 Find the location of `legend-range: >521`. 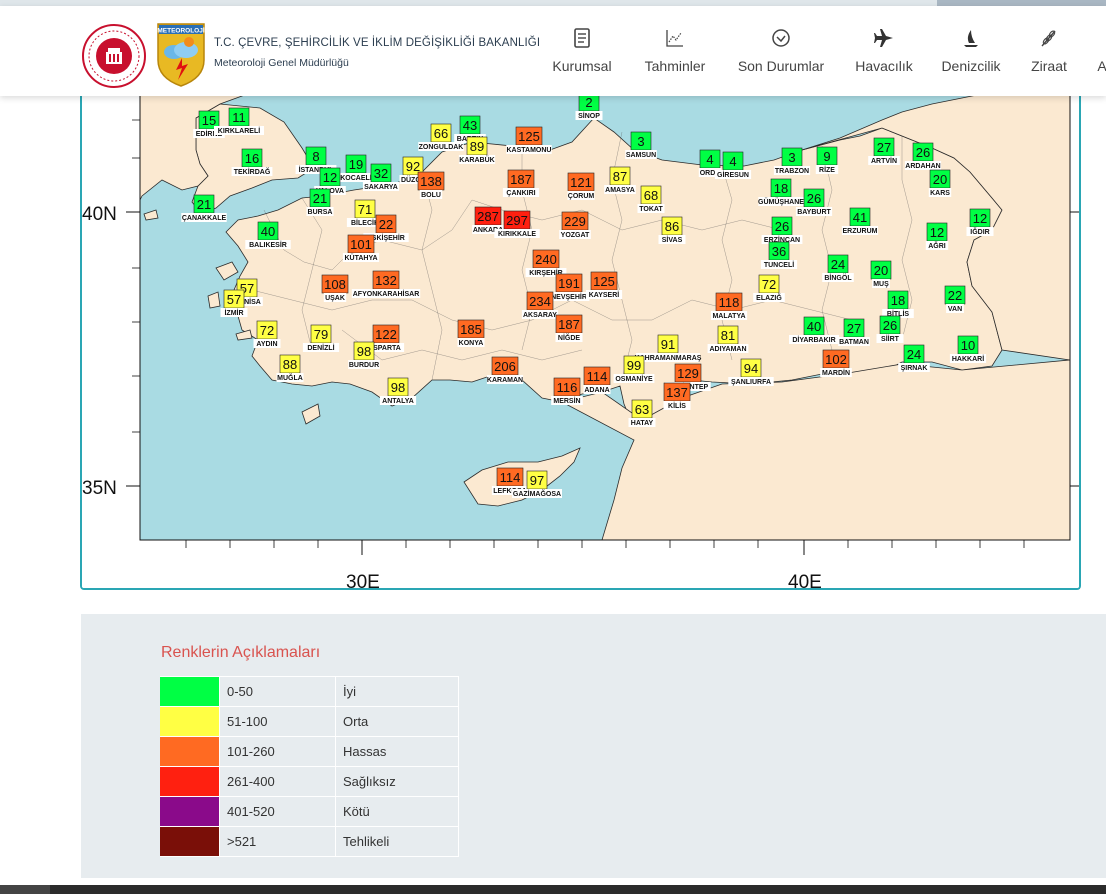

legend-range: >521 is located at coordinates (277, 841).